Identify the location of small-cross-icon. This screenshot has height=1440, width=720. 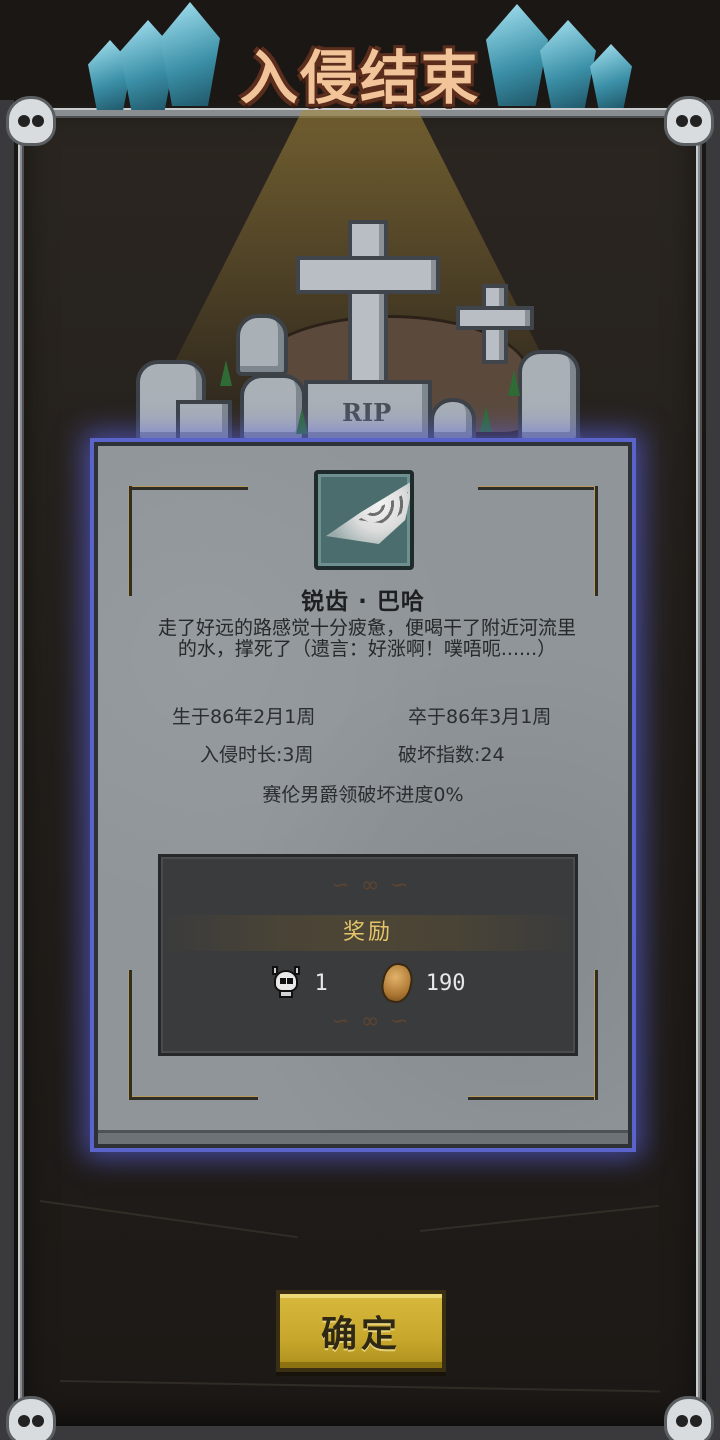
(495, 318).